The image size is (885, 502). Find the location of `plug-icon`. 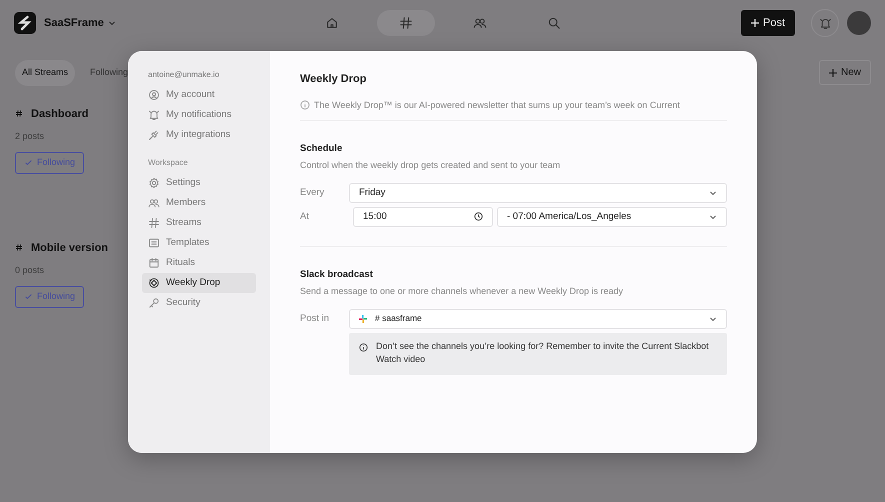

plug-icon is located at coordinates (154, 135).